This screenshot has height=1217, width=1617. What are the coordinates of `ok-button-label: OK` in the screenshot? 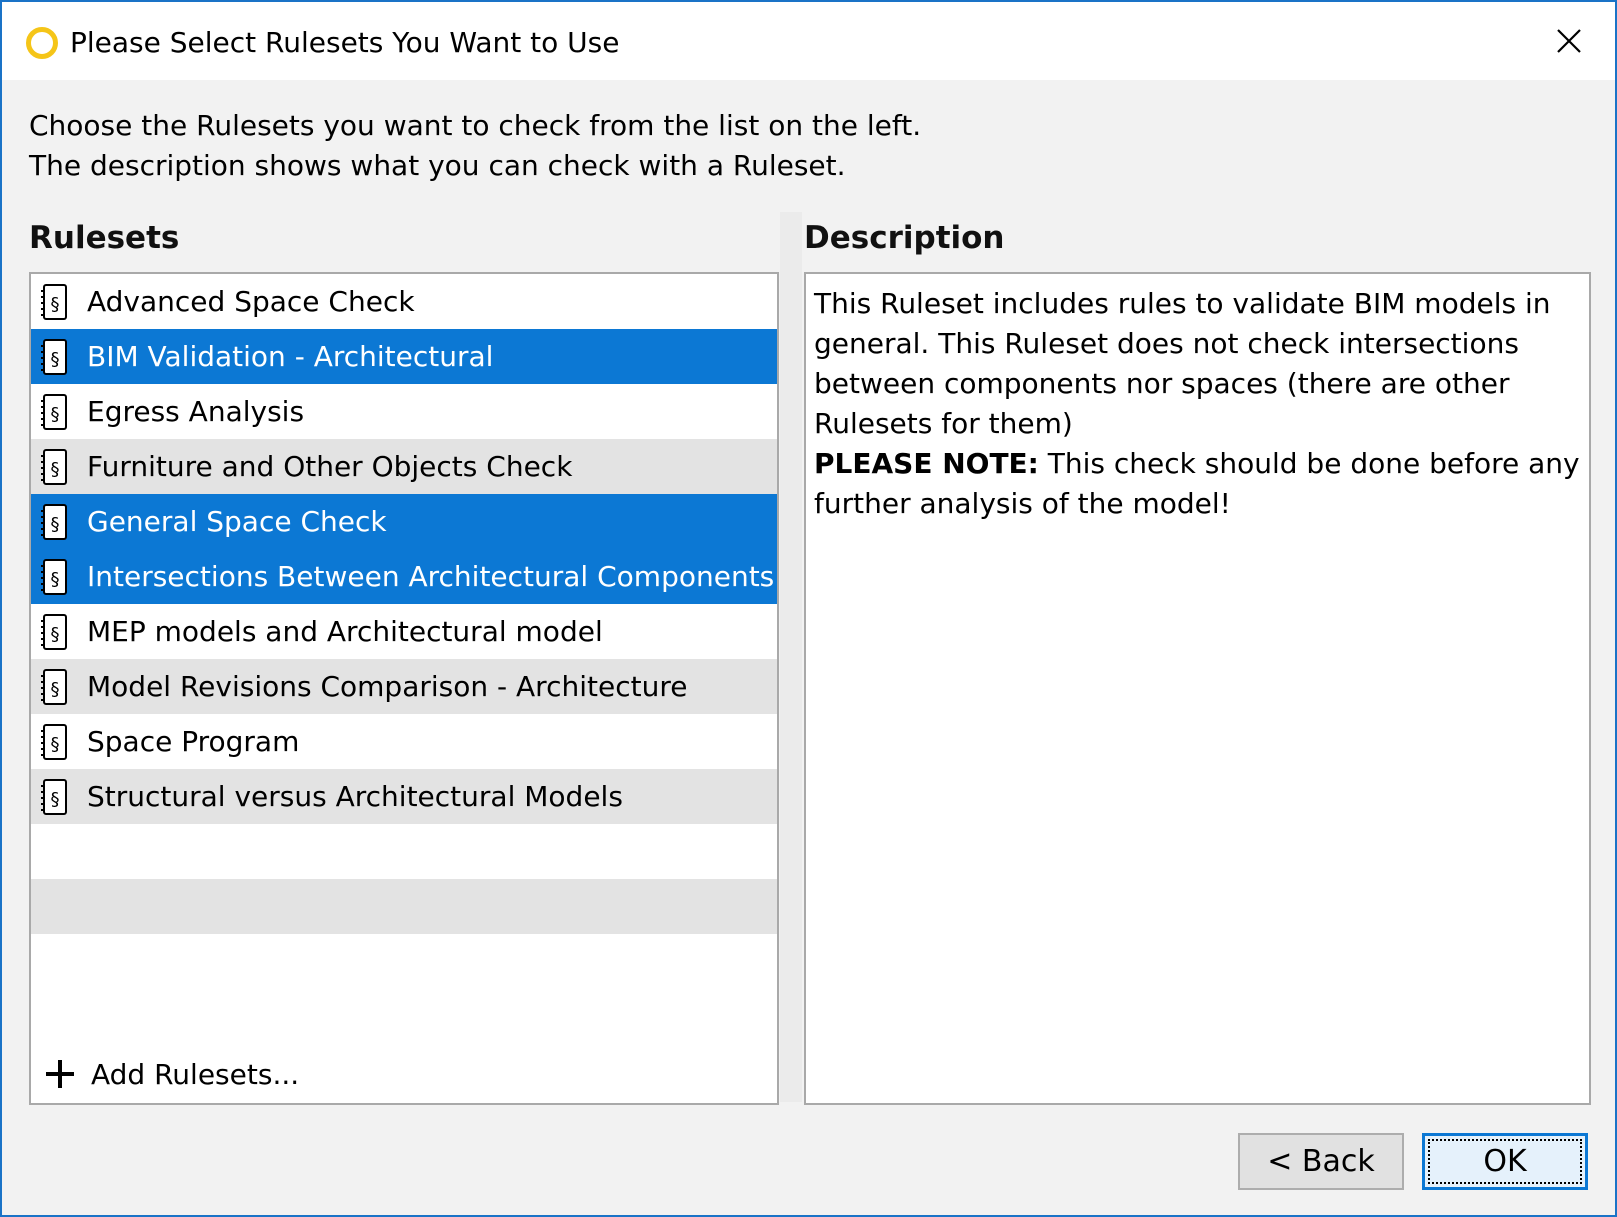 It's located at (1505, 1161).